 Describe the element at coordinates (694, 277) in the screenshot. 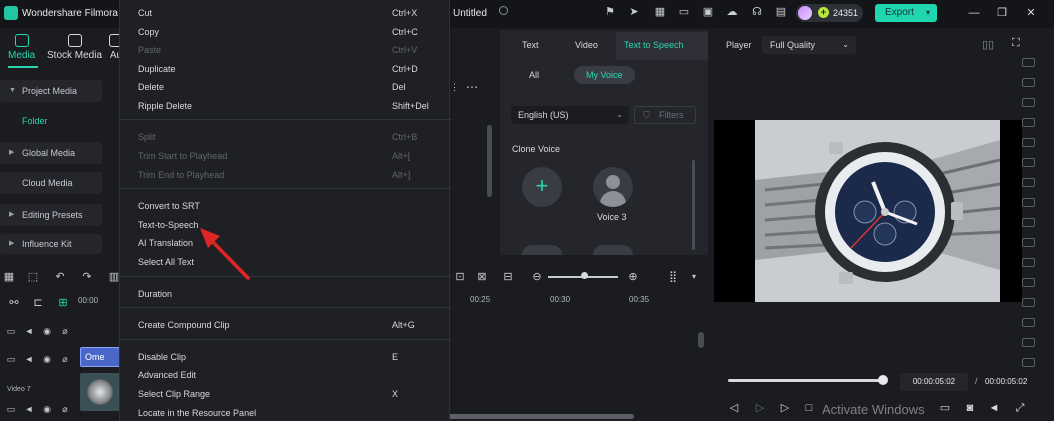

I see `chevron-down-icon: ▾` at that location.